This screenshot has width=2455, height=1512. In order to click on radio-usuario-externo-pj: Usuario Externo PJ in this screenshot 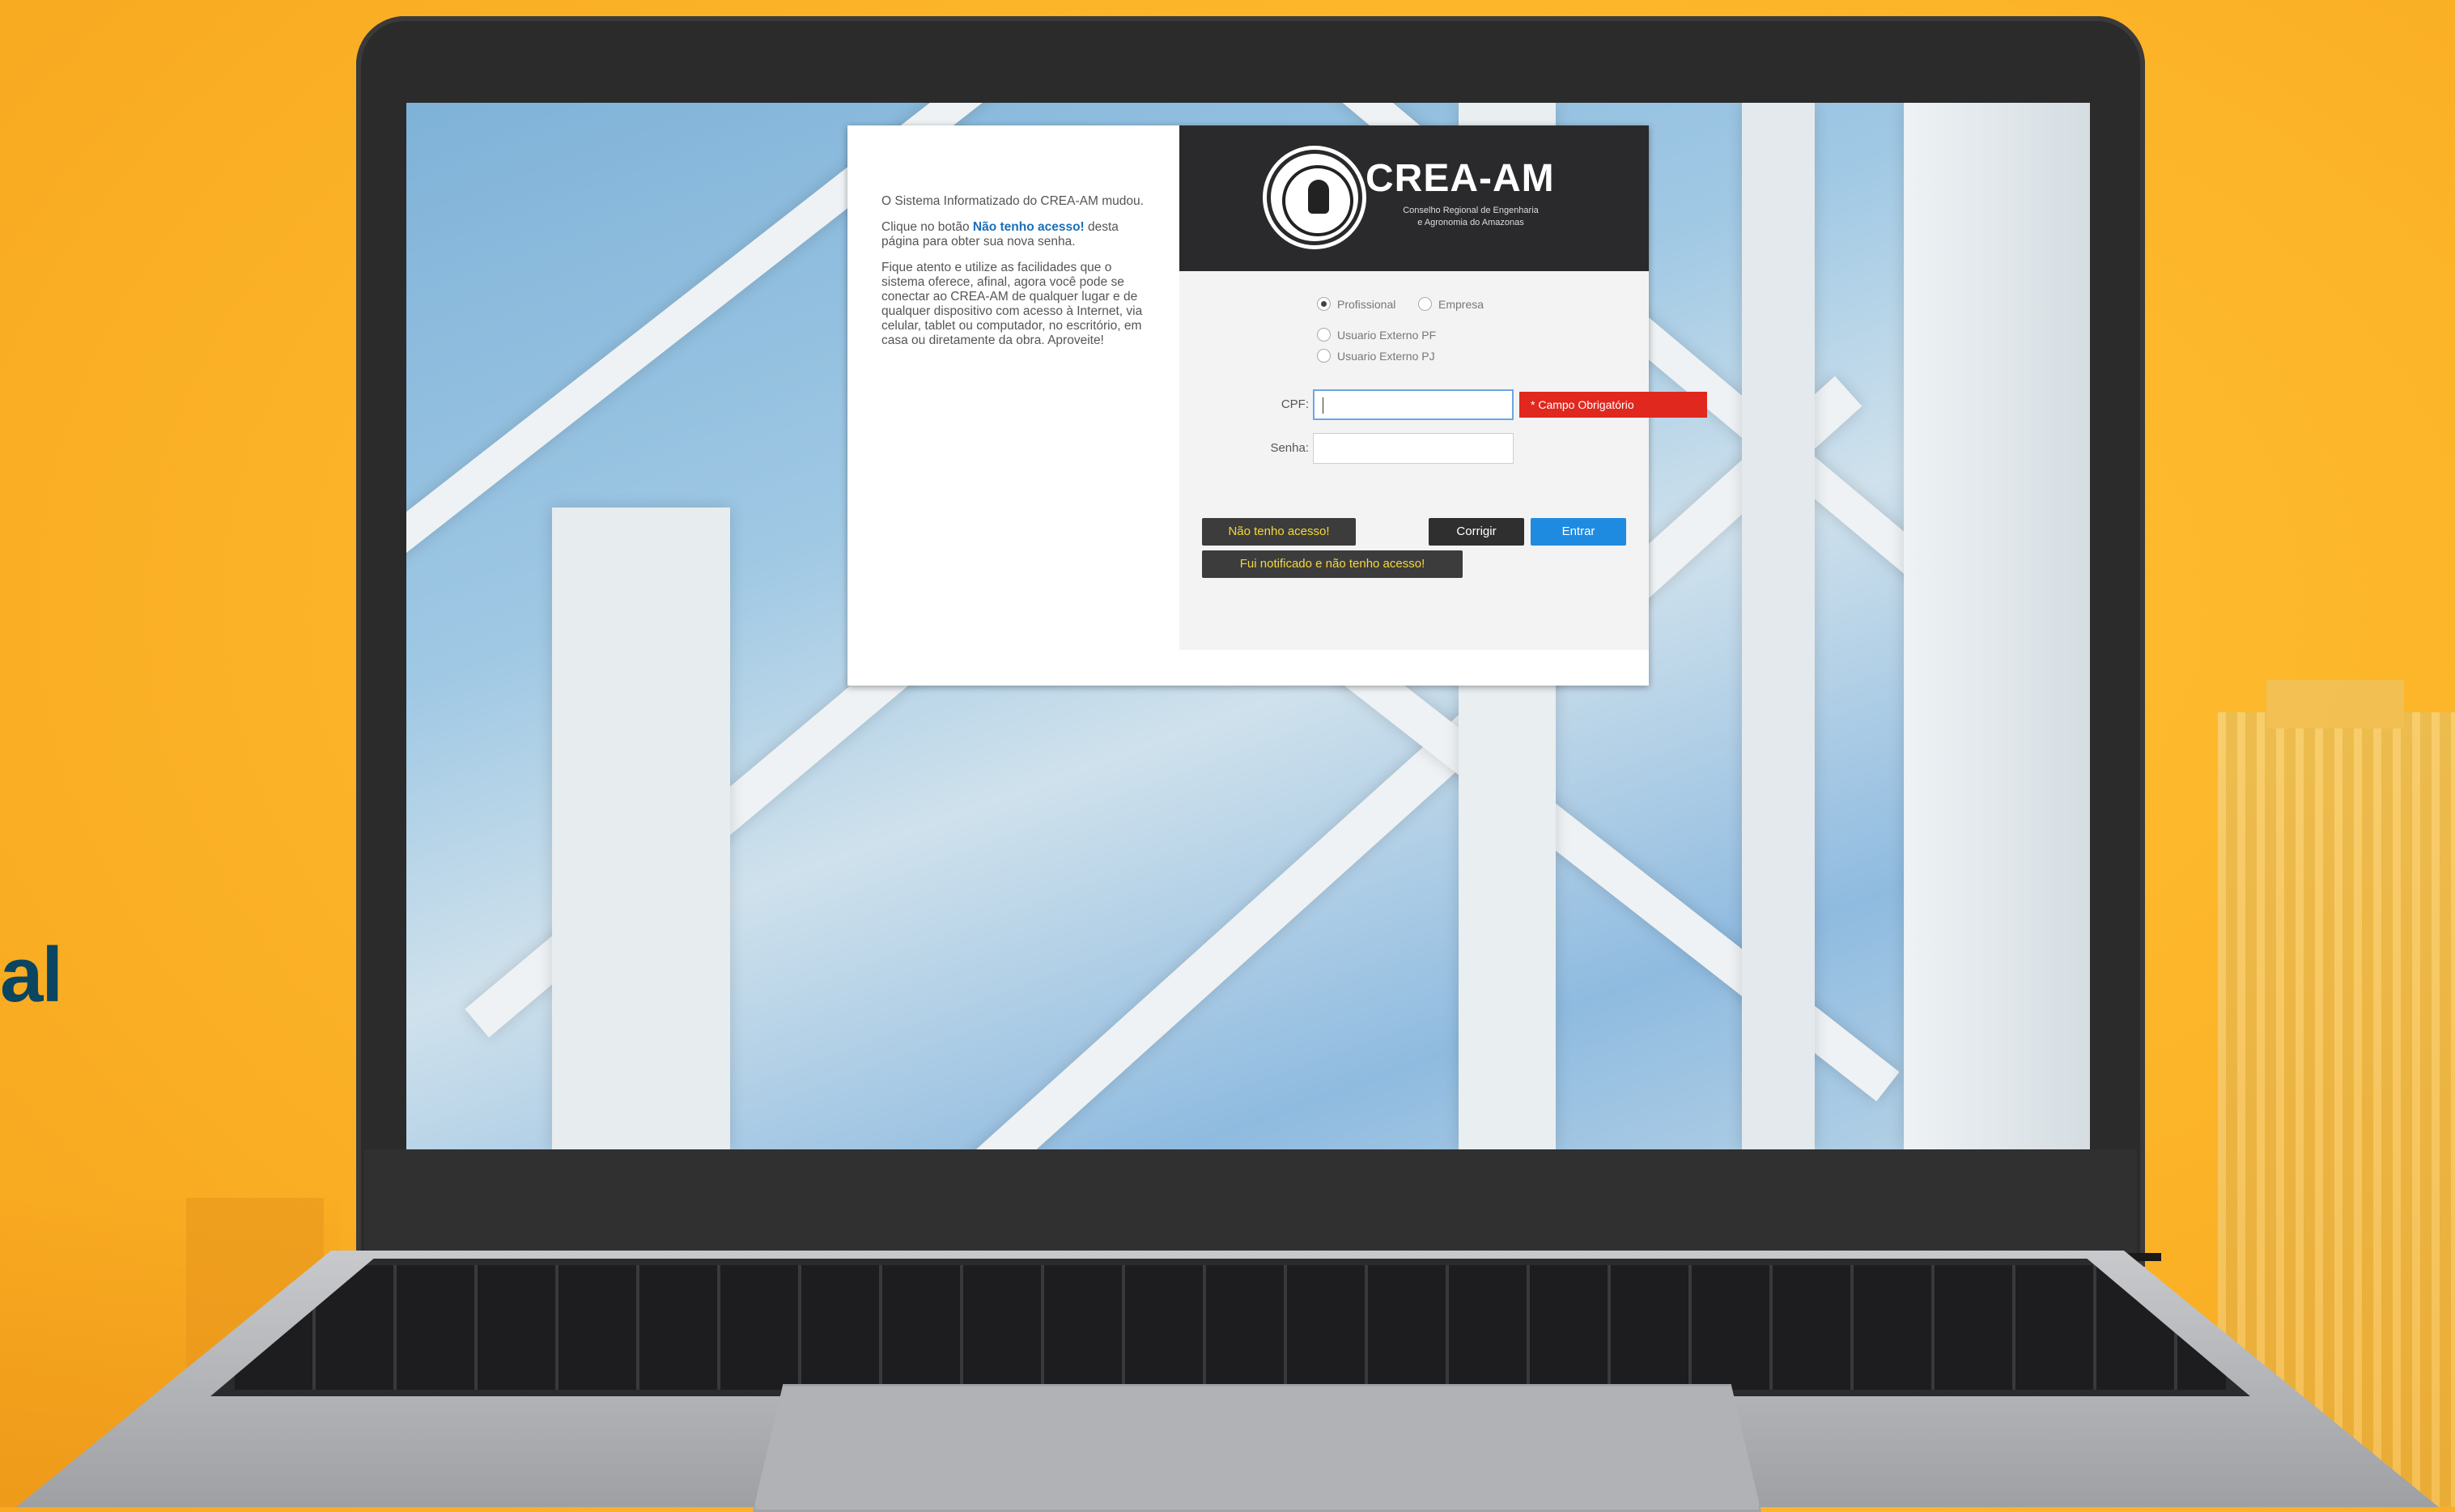, I will do `click(1376, 356)`.